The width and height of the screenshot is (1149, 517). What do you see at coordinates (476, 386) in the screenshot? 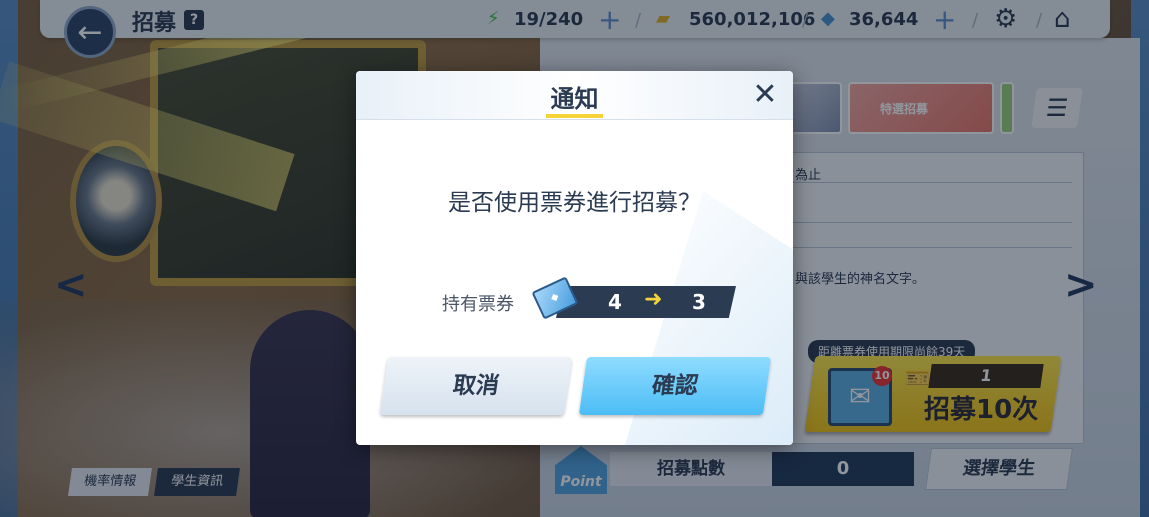
I see `cancel-button: 取消` at bounding box center [476, 386].